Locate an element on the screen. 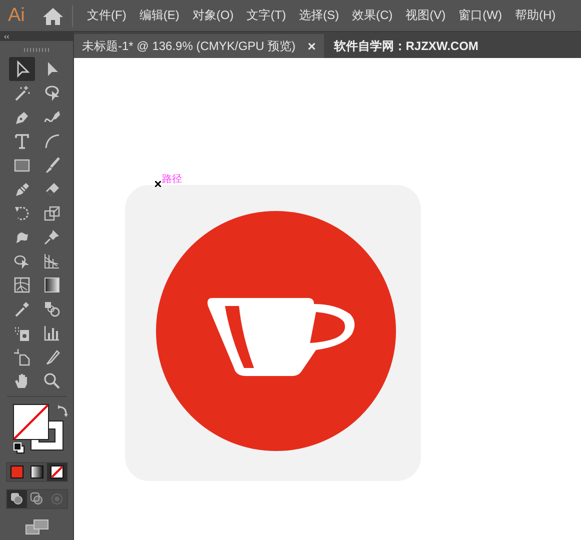 The width and height of the screenshot is (581, 540). eyedropper-icon is located at coordinates (21, 309).